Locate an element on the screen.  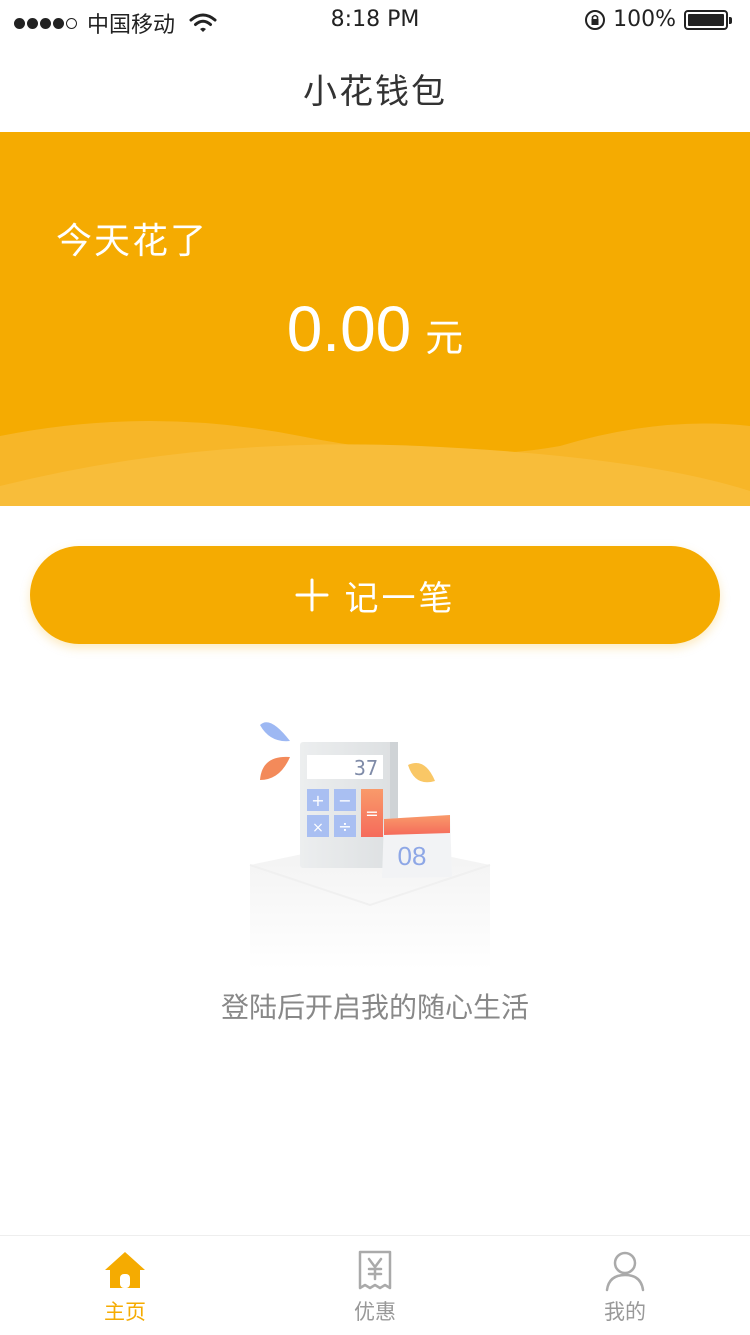
user-icon is located at coordinates (625, 1271).